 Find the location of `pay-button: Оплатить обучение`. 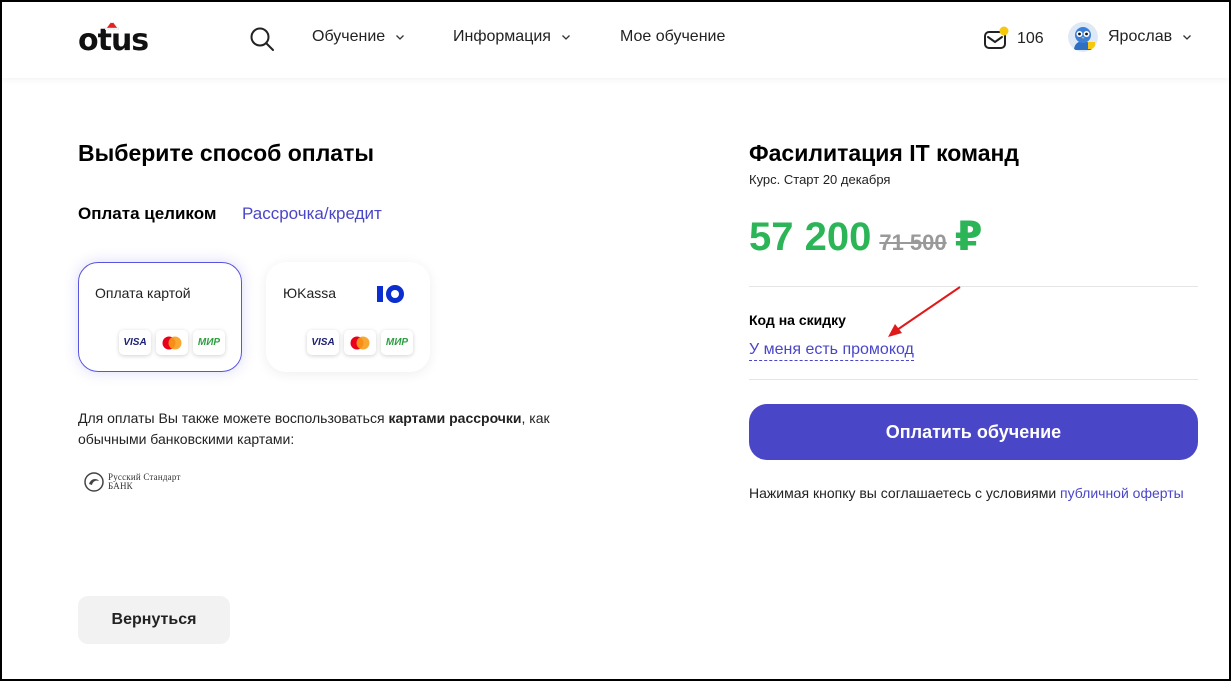

pay-button: Оплатить обучение is located at coordinates (973, 432).